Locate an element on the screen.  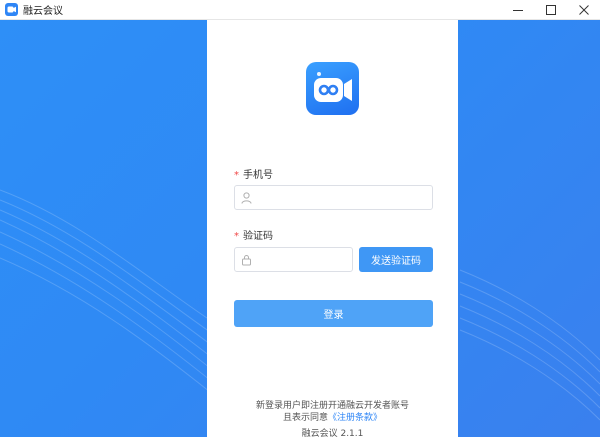
phone-label: * 手机号 is located at coordinates (253, 173).